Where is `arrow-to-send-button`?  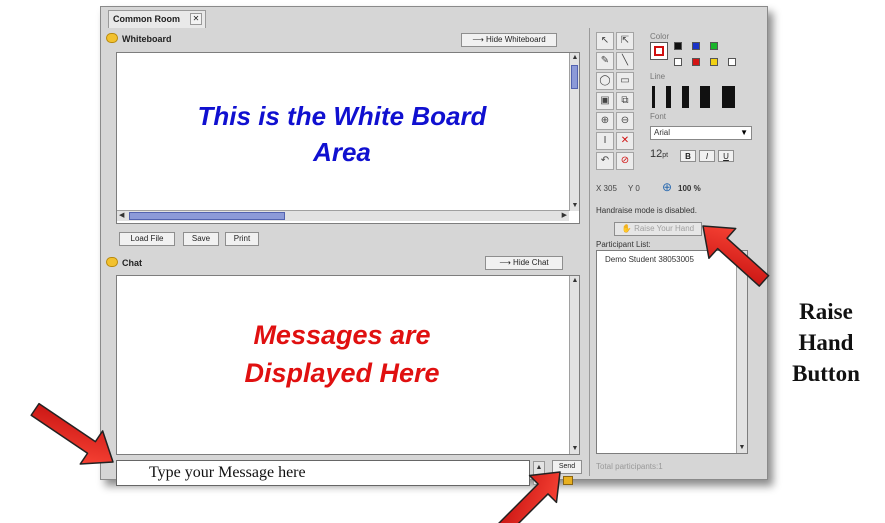
arrow-to-send-button is located at coordinates (528, 497).